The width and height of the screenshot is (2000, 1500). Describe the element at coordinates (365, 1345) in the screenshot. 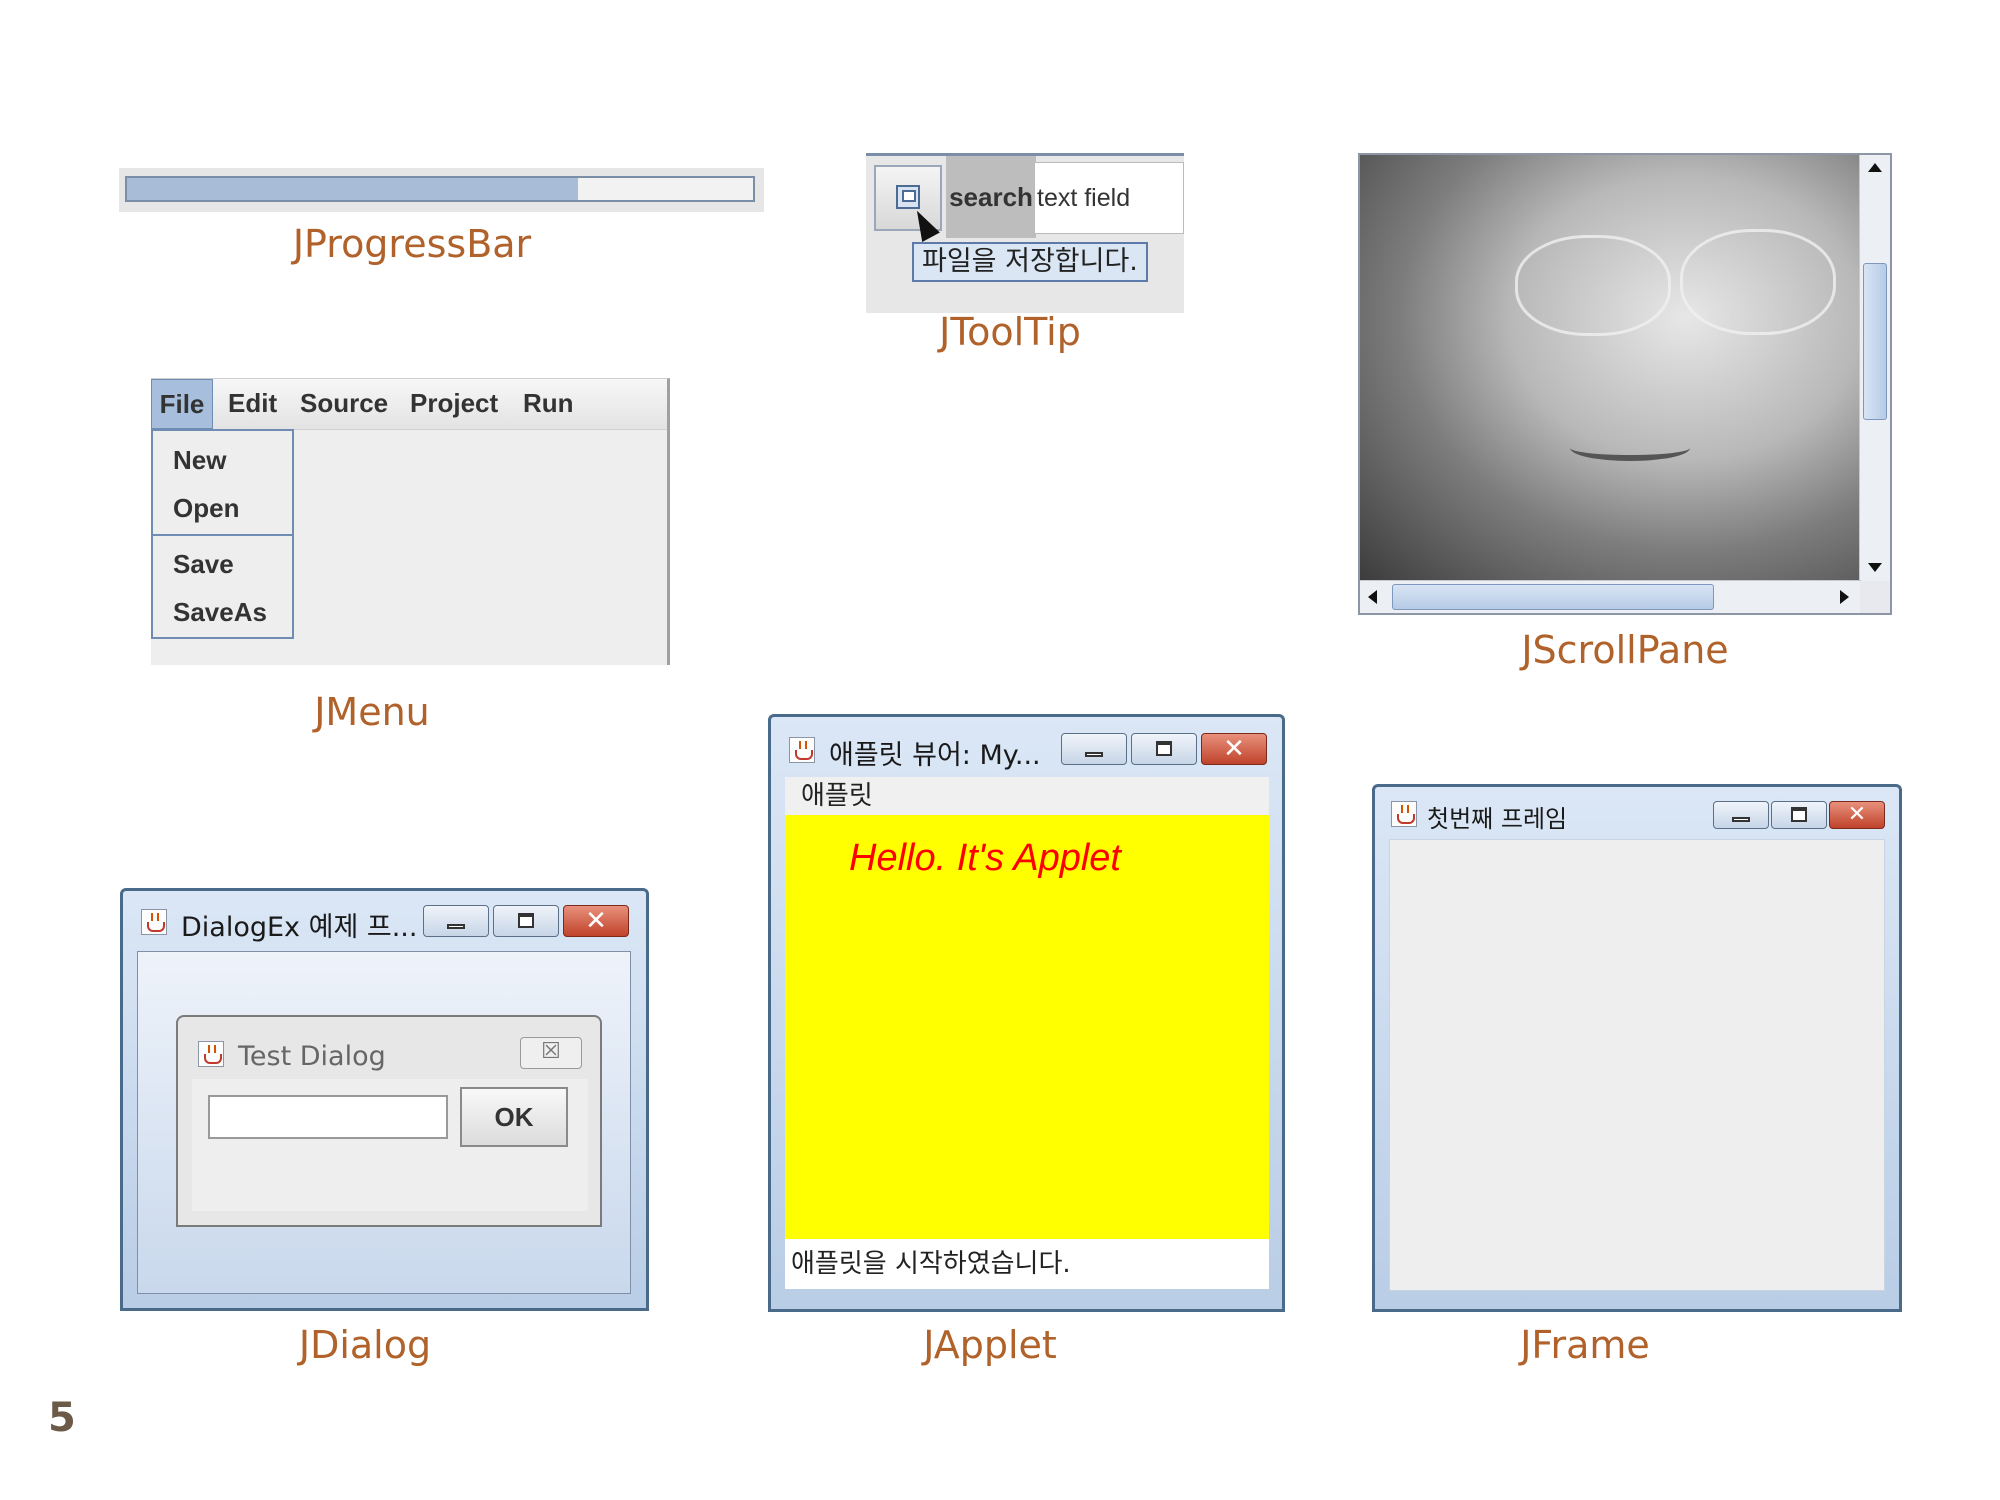

I see `dialog-caption: JDialog` at that location.